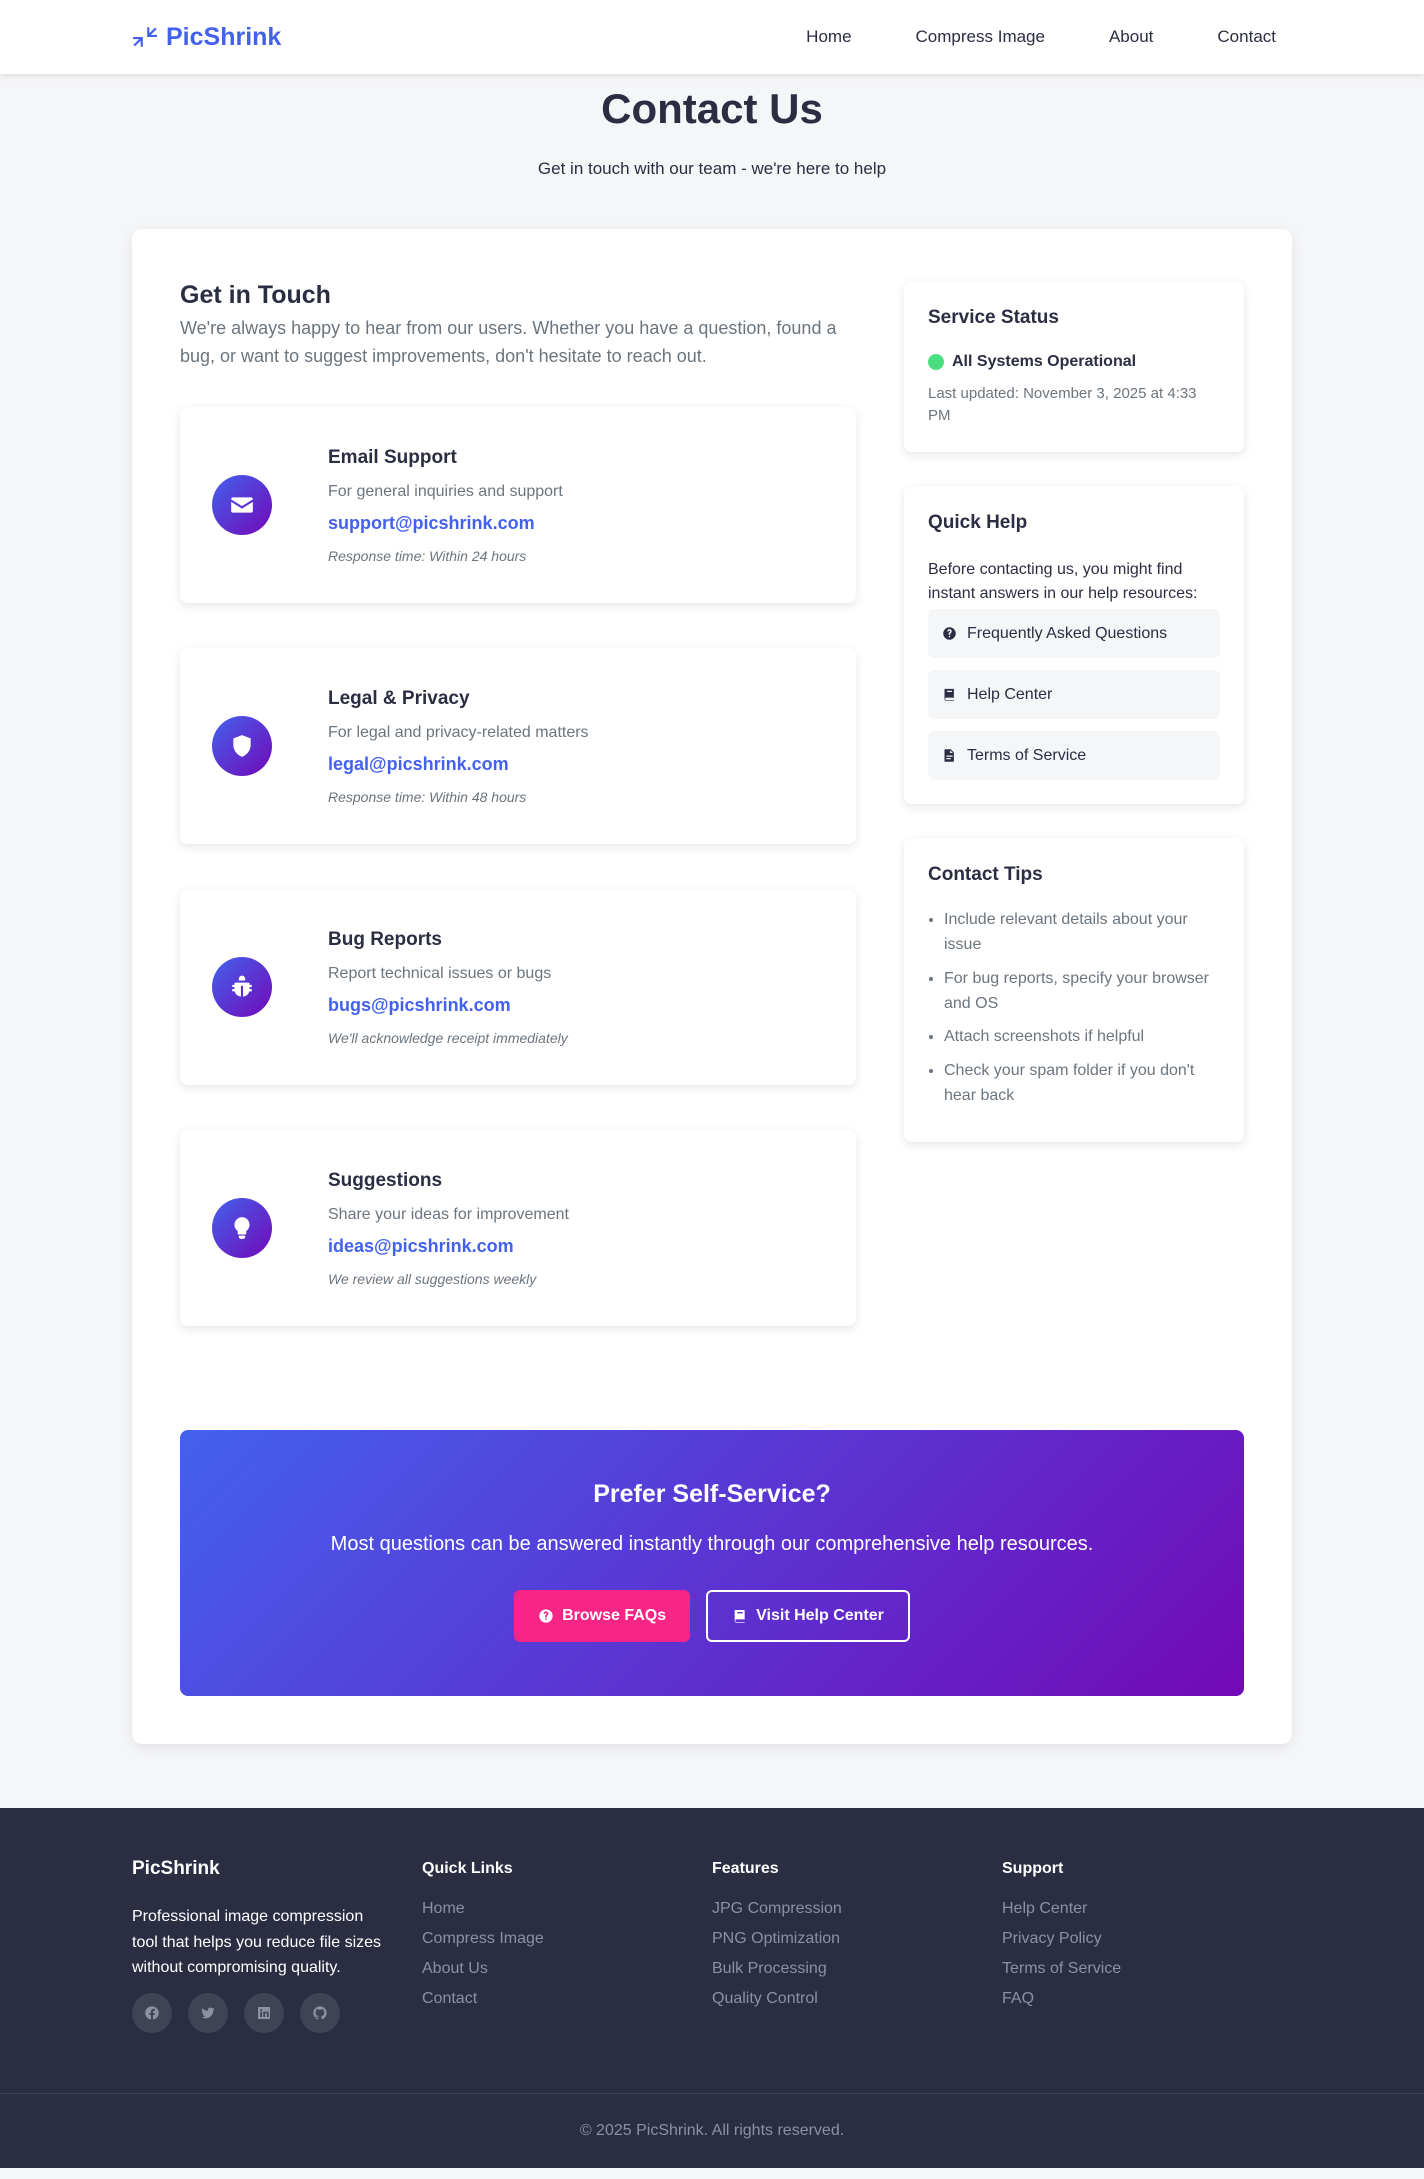 This screenshot has height=2179, width=1424. I want to click on footer-heading: Support, so click(1033, 1869).